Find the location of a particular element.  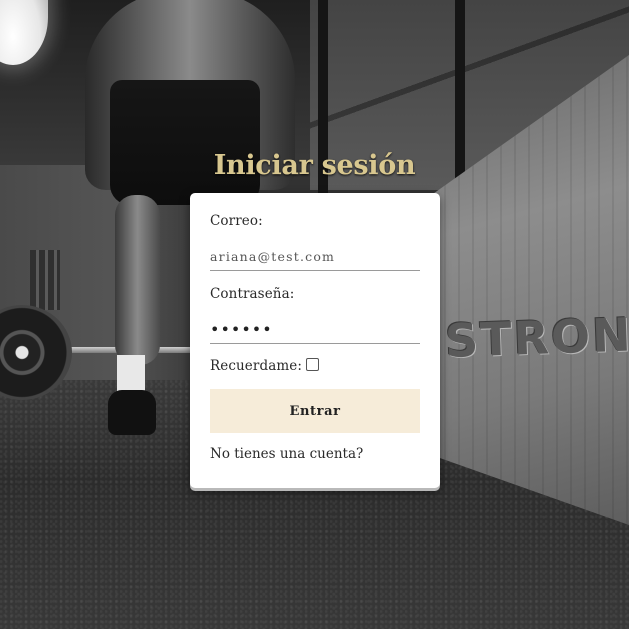

athlete-leg is located at coordinates (137, 280).